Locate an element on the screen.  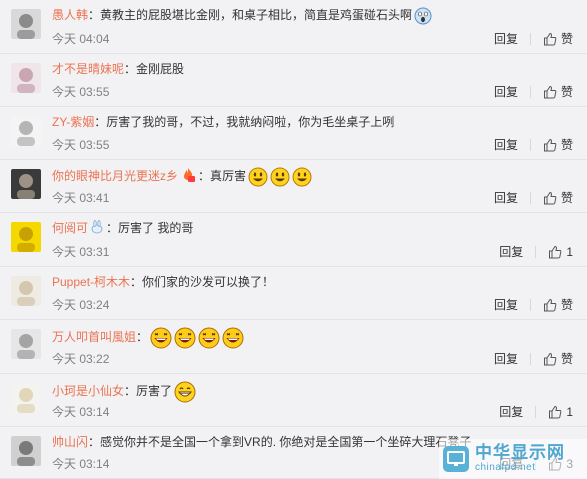
comment-content: 小珂是小仙女：厉害了 is located at coordinates (124, 392).